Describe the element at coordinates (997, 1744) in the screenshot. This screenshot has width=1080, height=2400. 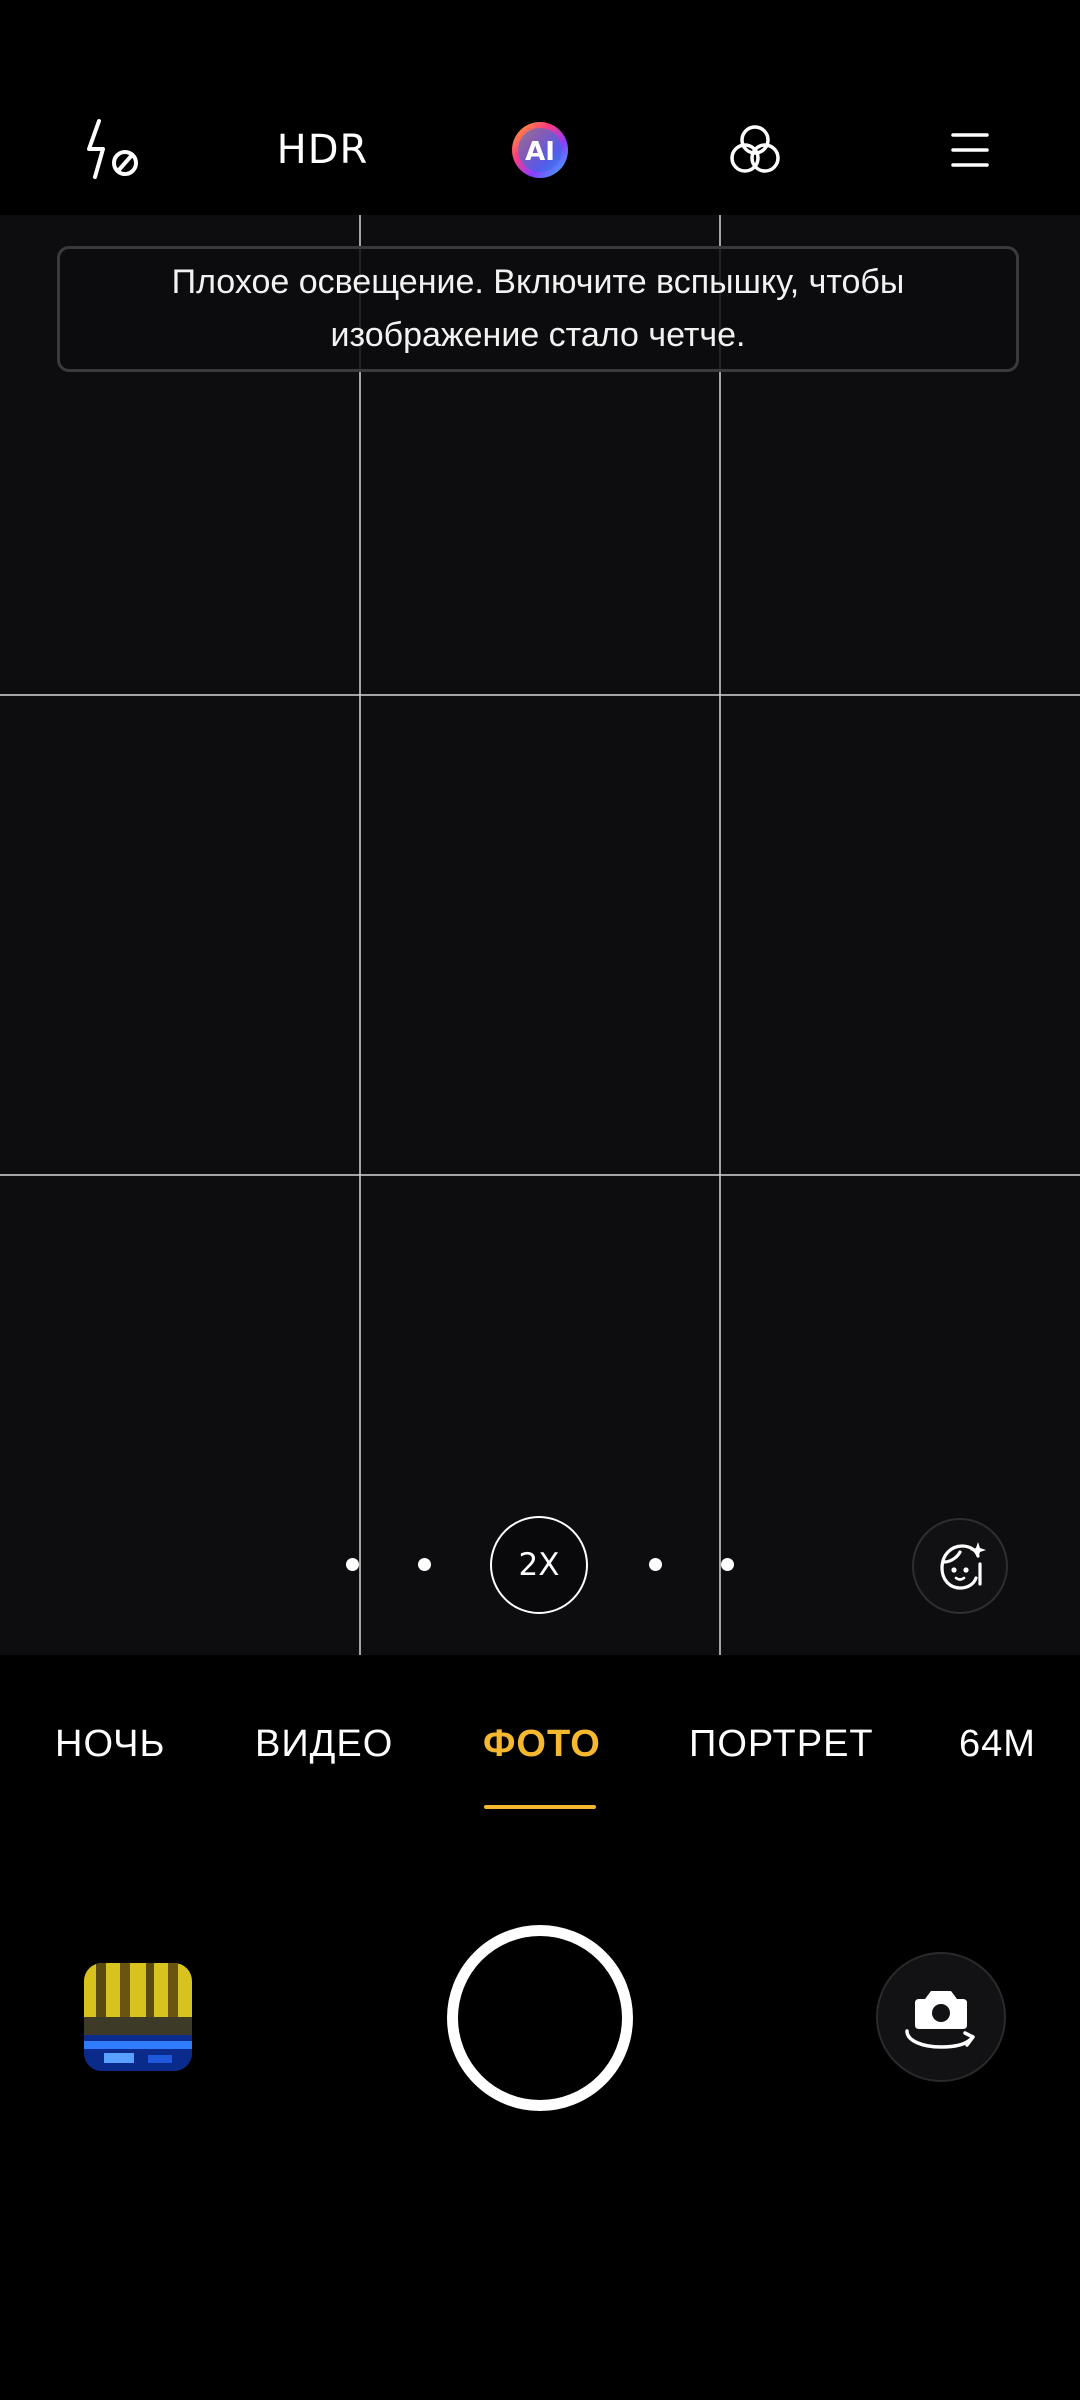
I see `mode-64m: 64M` at that location.